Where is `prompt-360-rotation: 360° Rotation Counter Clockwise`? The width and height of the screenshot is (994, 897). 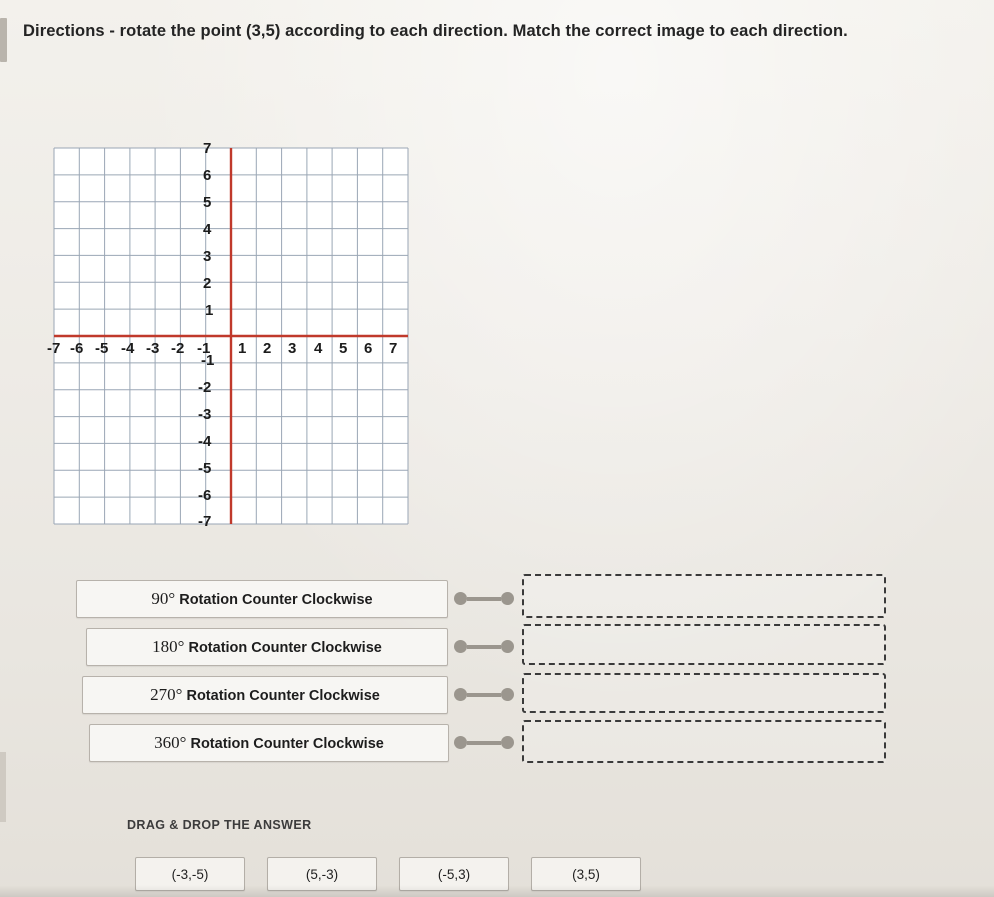 prompt-360-rotation: 360° Rotation Counter Clockwise is located at coordinates (269, 743).